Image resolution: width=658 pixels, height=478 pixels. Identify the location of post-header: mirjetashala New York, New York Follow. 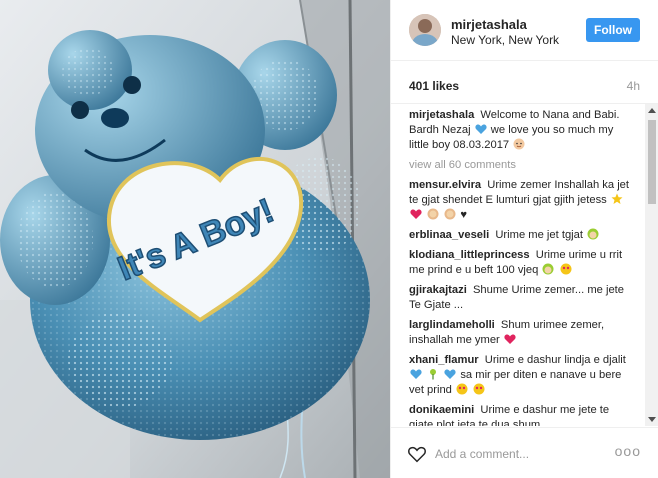
(524, 30).